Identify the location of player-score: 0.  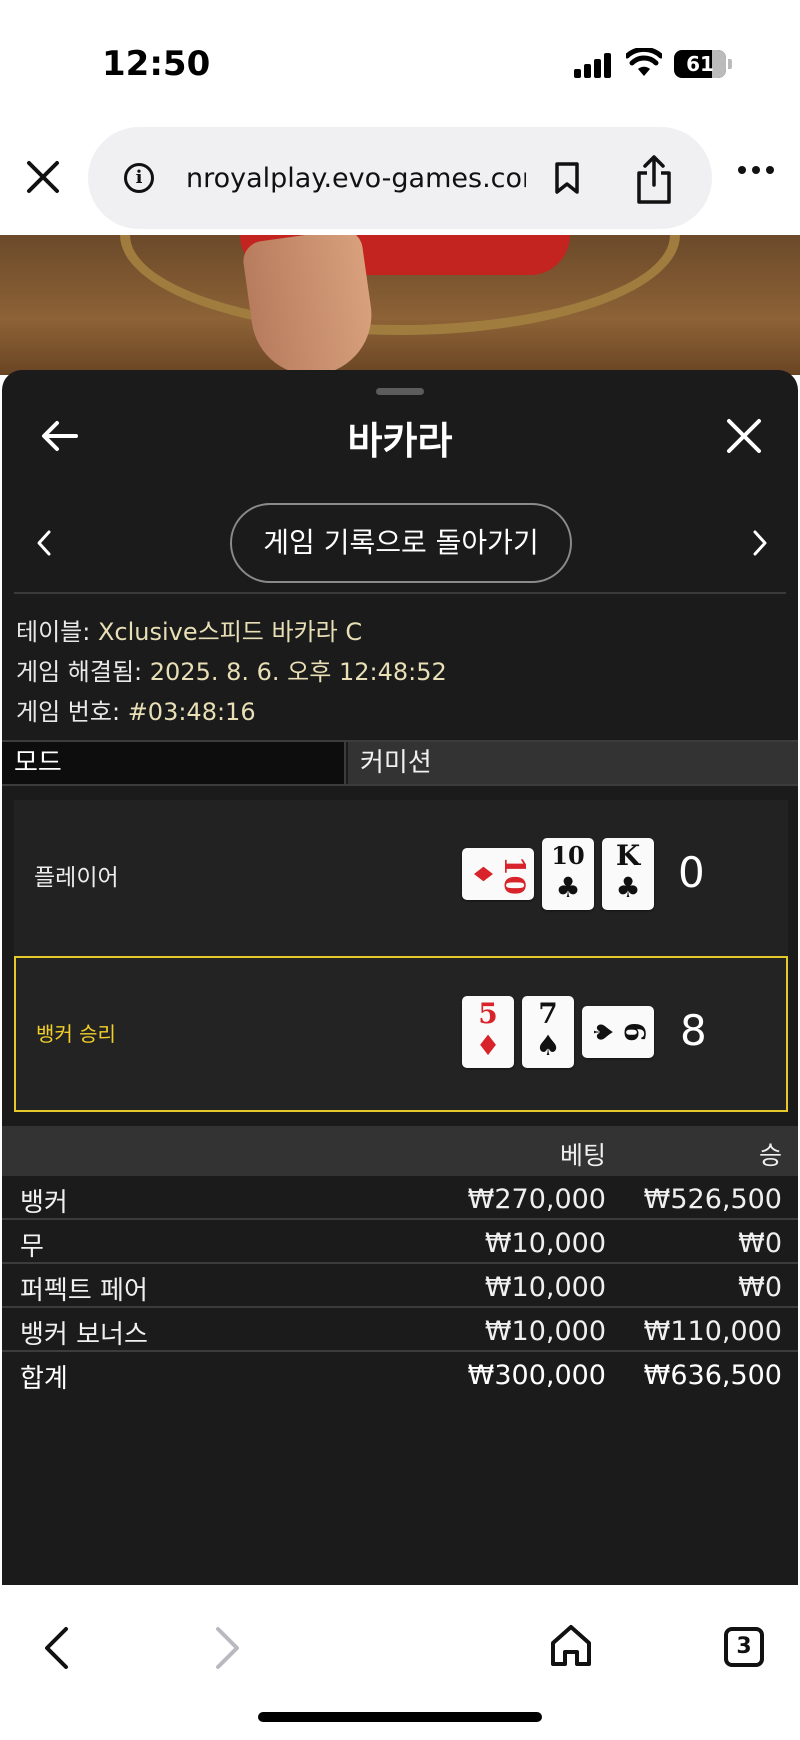
(691, 872).